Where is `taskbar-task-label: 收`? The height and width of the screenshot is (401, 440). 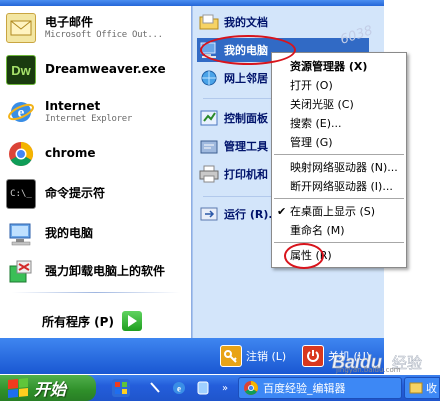
taskbar-task-label: 收 is located at coordinates (431, 388).